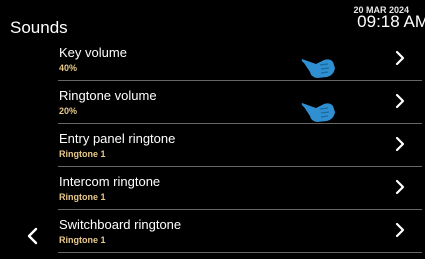 Image resolution: width=425 pixels, height=259 pixels. I want to click on setting-value: 40%, so click(68, 68).